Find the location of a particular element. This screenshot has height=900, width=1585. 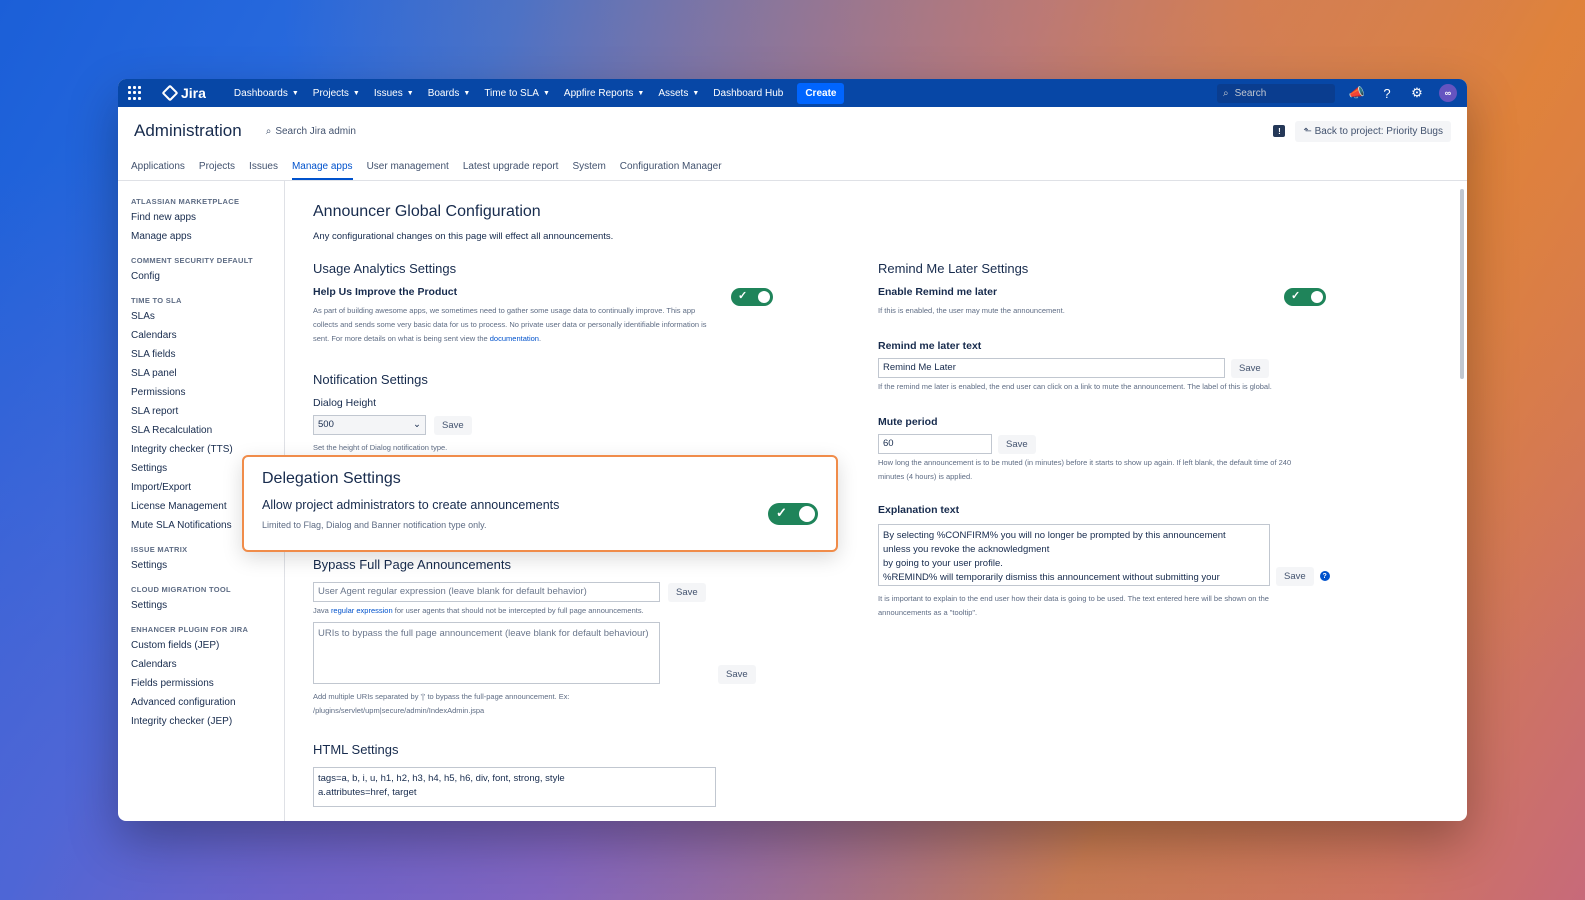

usage-analytics-toggle: ✓ is located at coordinates (752, 297).